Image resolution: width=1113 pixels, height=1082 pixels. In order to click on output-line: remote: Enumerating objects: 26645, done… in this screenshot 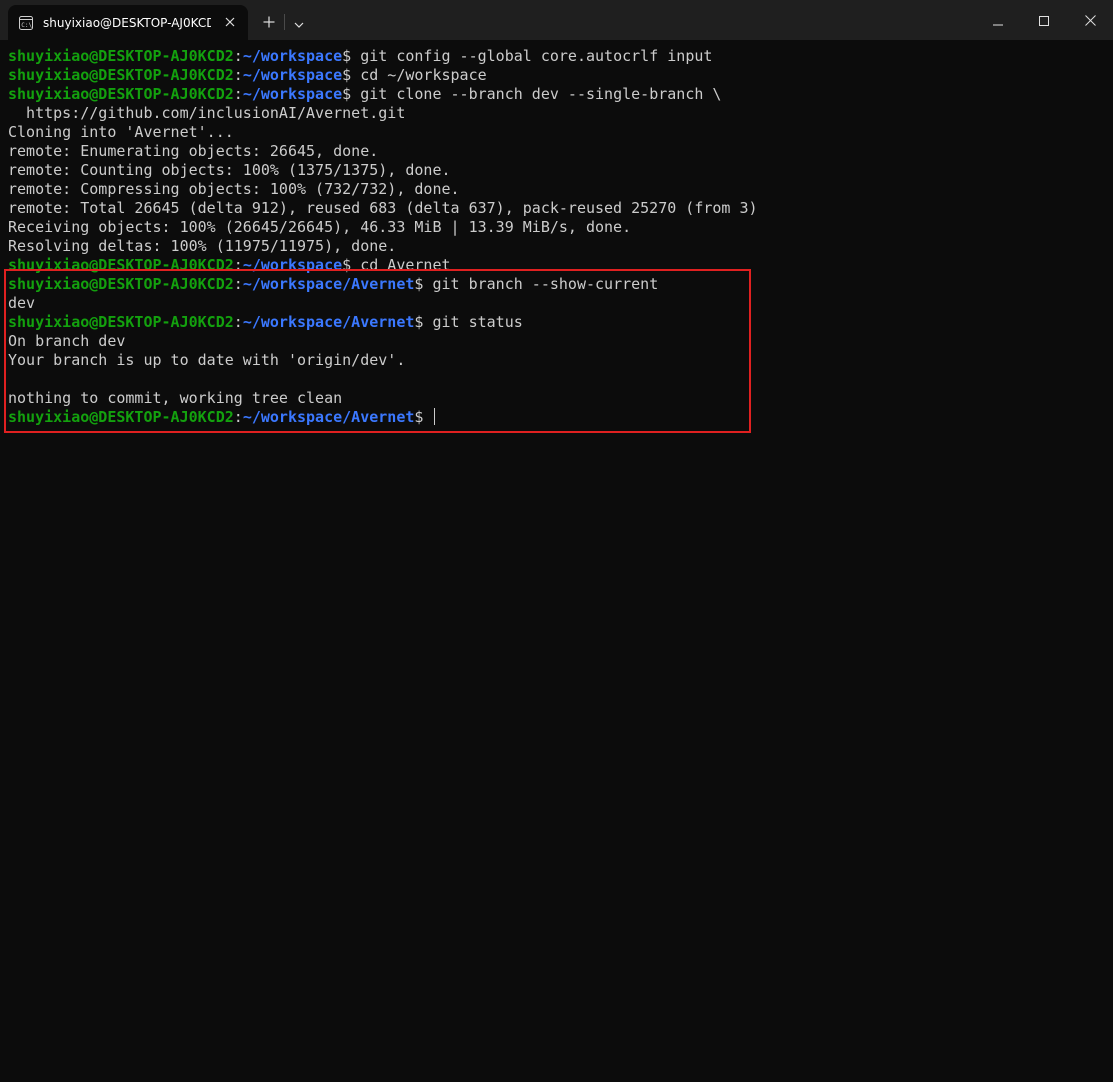, I will do `click(558, 151)`.